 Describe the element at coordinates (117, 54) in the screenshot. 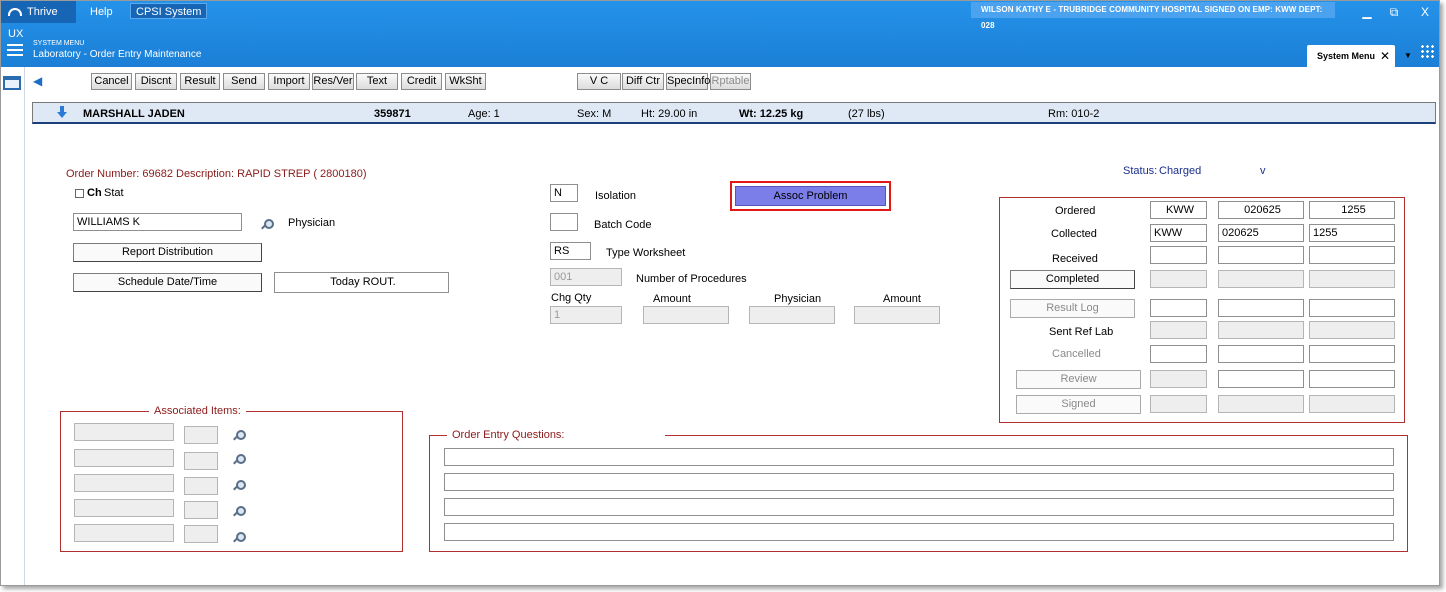

I see `screen-title: Laboratory - Order Entry Maintenance` at that location.